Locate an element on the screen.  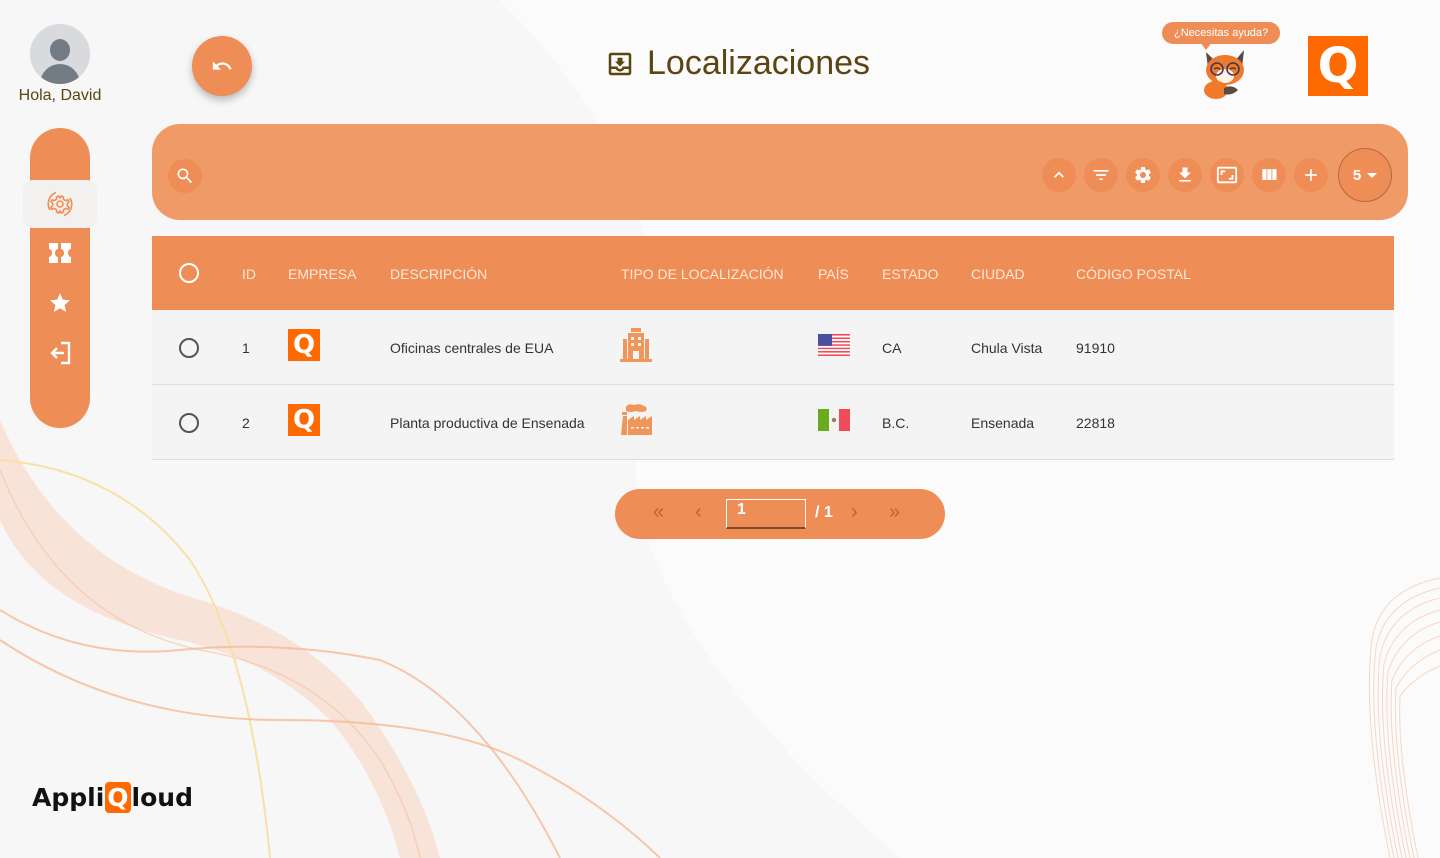
fox-mascot-icon is located at coordinates (1224, 74).